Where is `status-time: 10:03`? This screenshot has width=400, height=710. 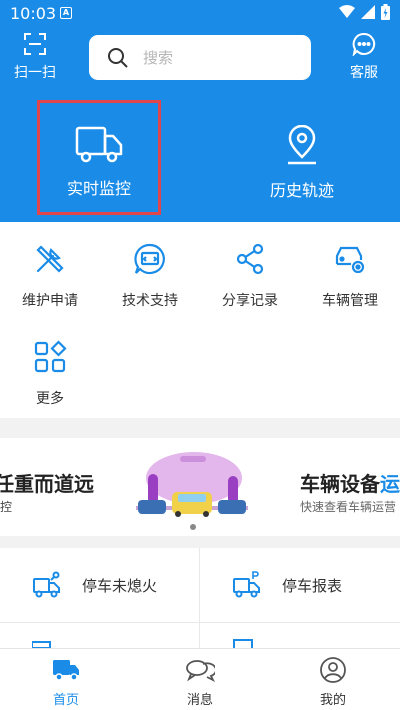
status-time: 10:03 is located at coordinates (33, 13).